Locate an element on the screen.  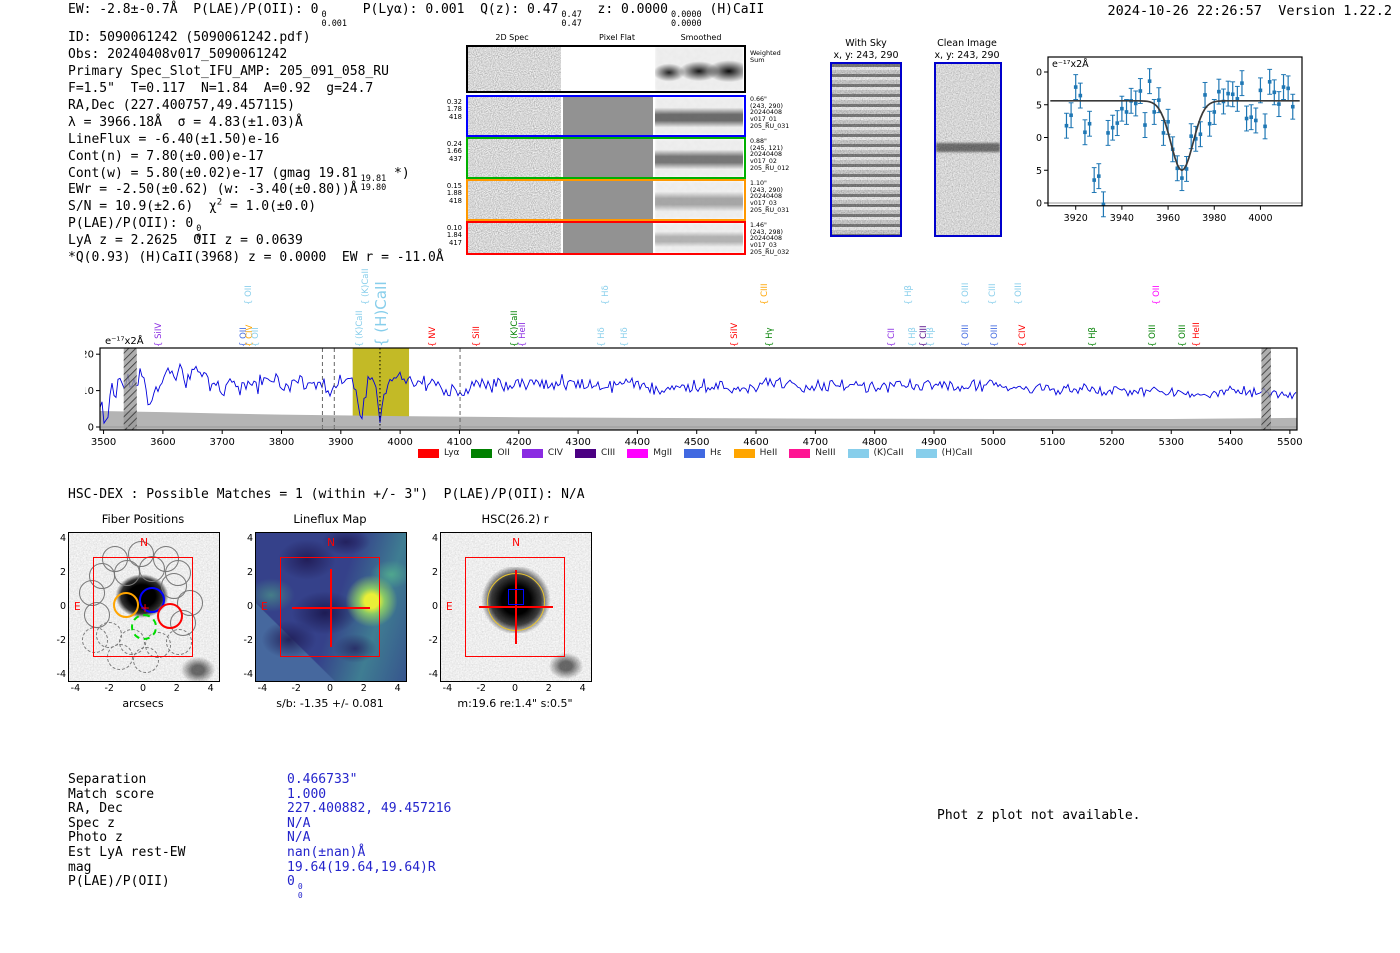
svg-text: 5000 is located at coordinates (993, 442).